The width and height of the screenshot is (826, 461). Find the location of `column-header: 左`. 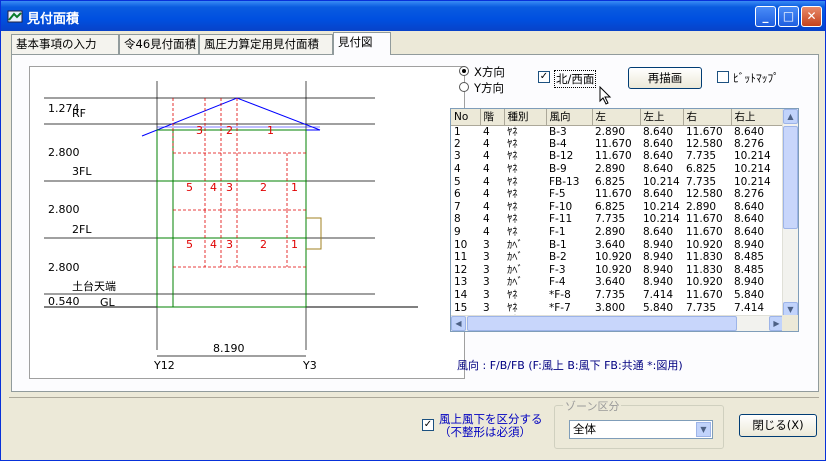

column-header: 左 is located at coordinates (616, 117).